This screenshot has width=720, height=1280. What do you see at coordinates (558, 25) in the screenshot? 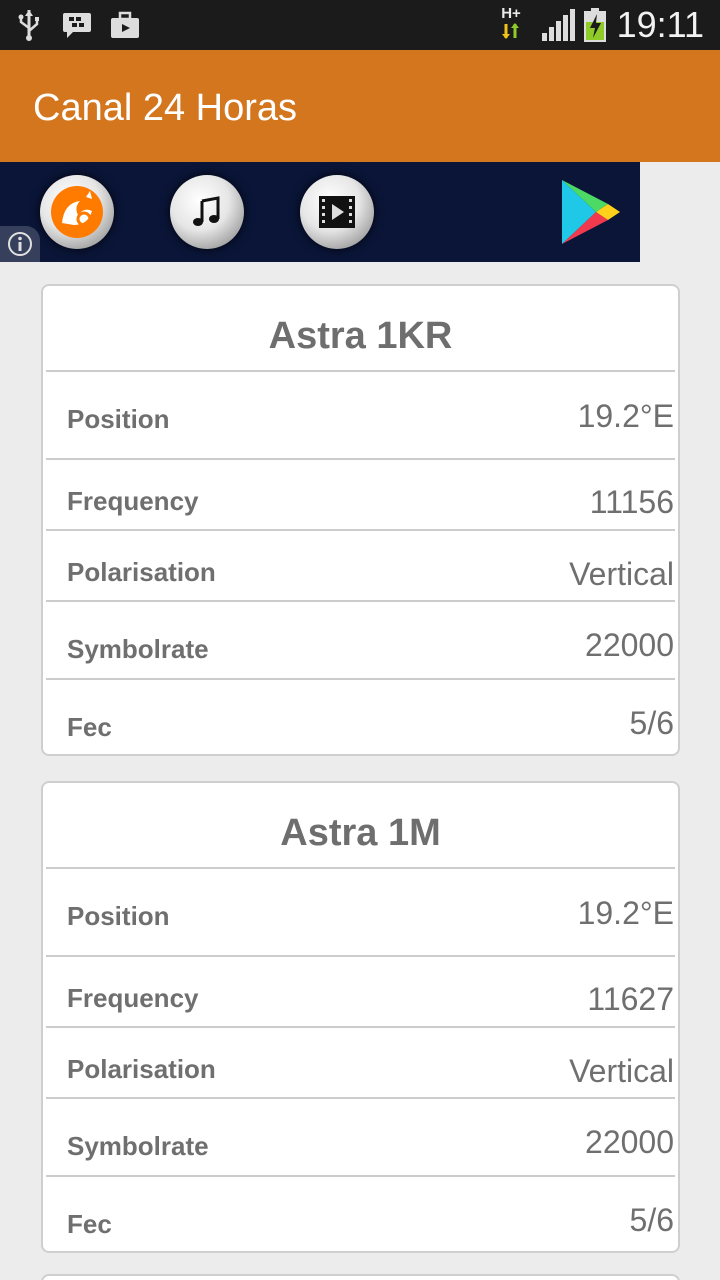
I see `signal-icon` at bounding box center [558, 25].